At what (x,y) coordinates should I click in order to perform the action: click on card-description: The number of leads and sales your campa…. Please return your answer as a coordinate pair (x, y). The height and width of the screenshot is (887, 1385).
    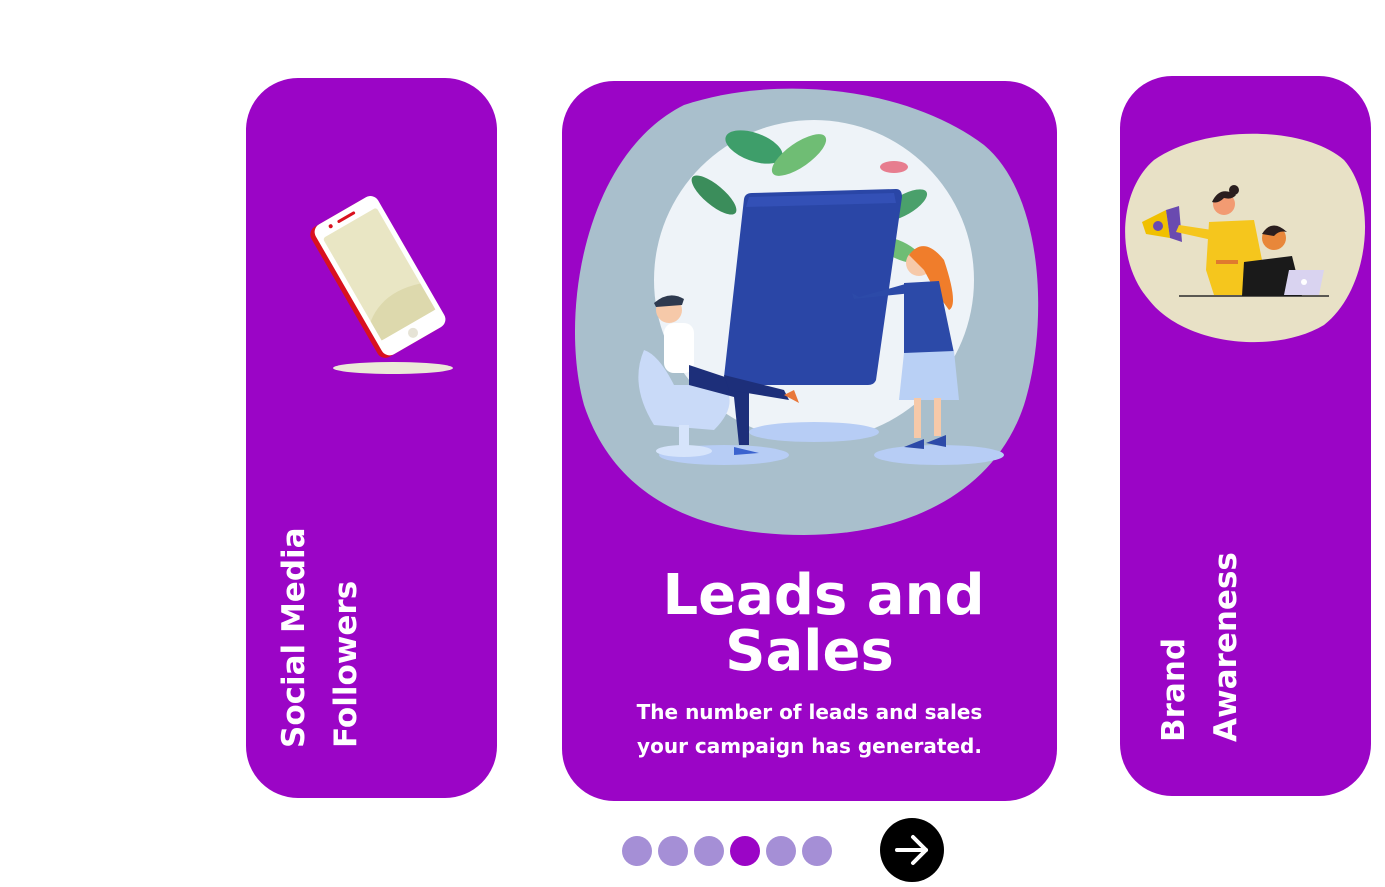
    Looking at the image, I should click on (809, 729).